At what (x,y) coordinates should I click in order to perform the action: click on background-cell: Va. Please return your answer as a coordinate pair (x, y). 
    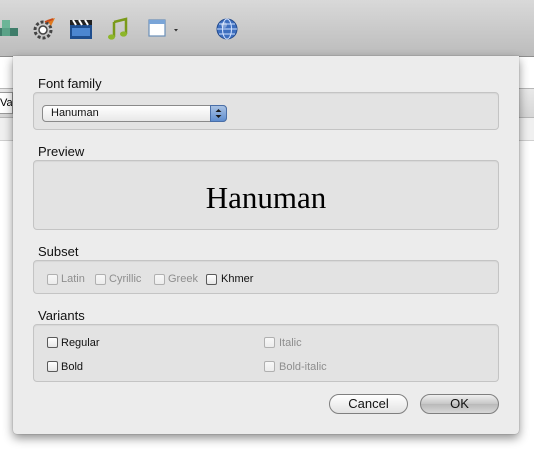
    Looking at the image, I should click on (6, 103).